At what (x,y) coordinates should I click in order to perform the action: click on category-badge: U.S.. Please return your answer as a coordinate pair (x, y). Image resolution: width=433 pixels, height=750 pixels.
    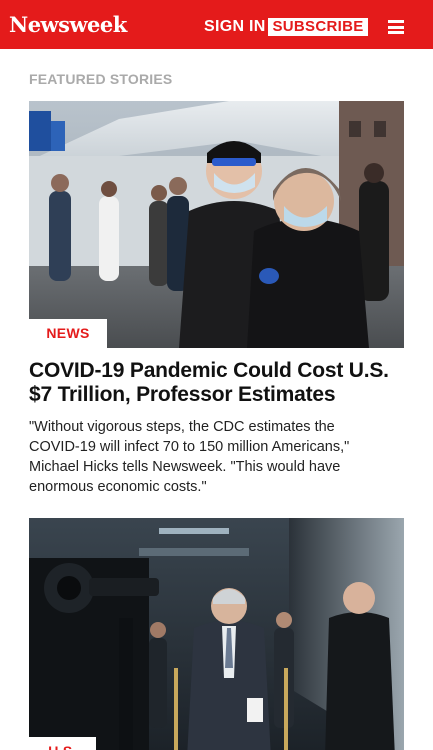
    Looking at the image, I should click on (62, 743).